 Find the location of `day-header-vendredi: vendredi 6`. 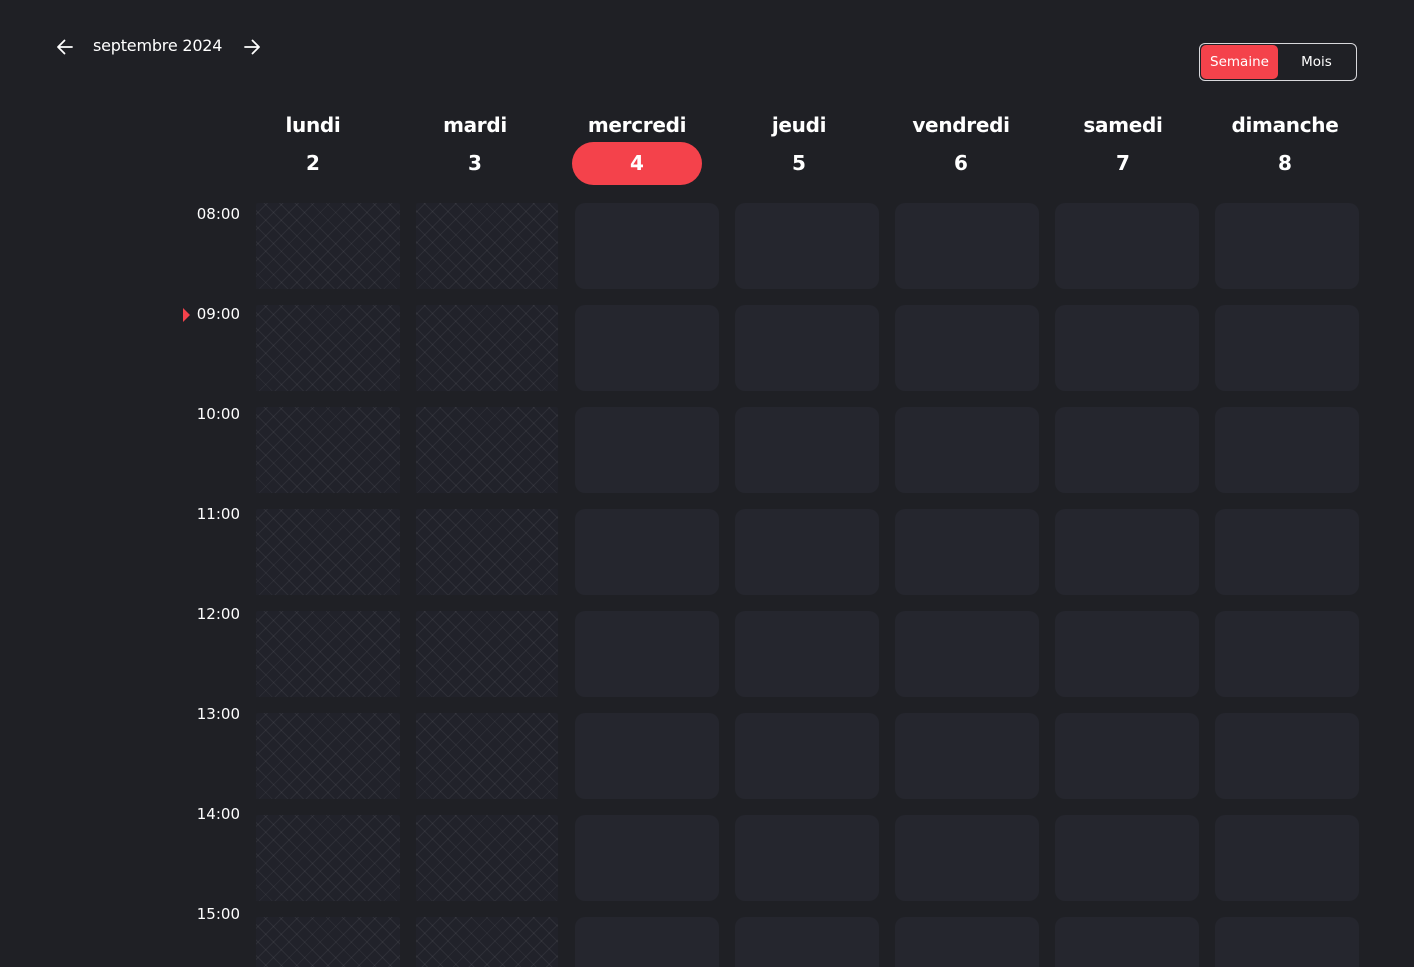

day-header-vendredi: vendredi 6 is located at coordinates (961, 148).